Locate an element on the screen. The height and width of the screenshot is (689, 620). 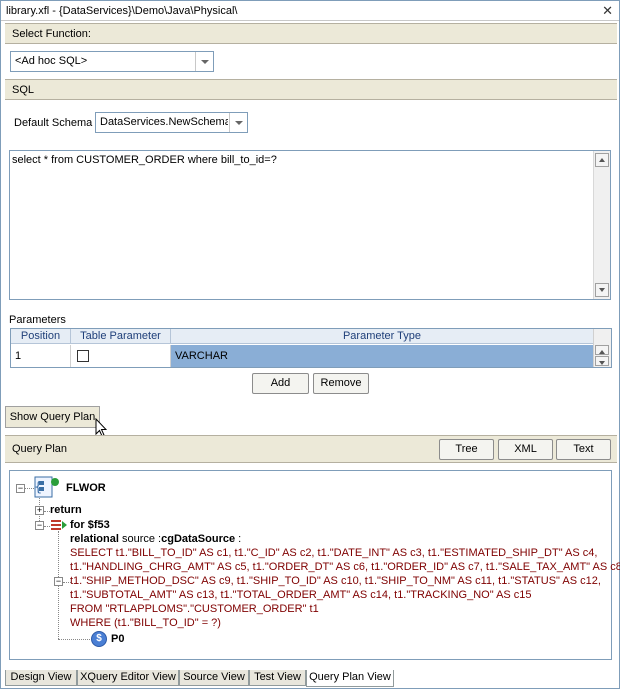
tab-design-view: Design View is located at coordinates (41, 678).